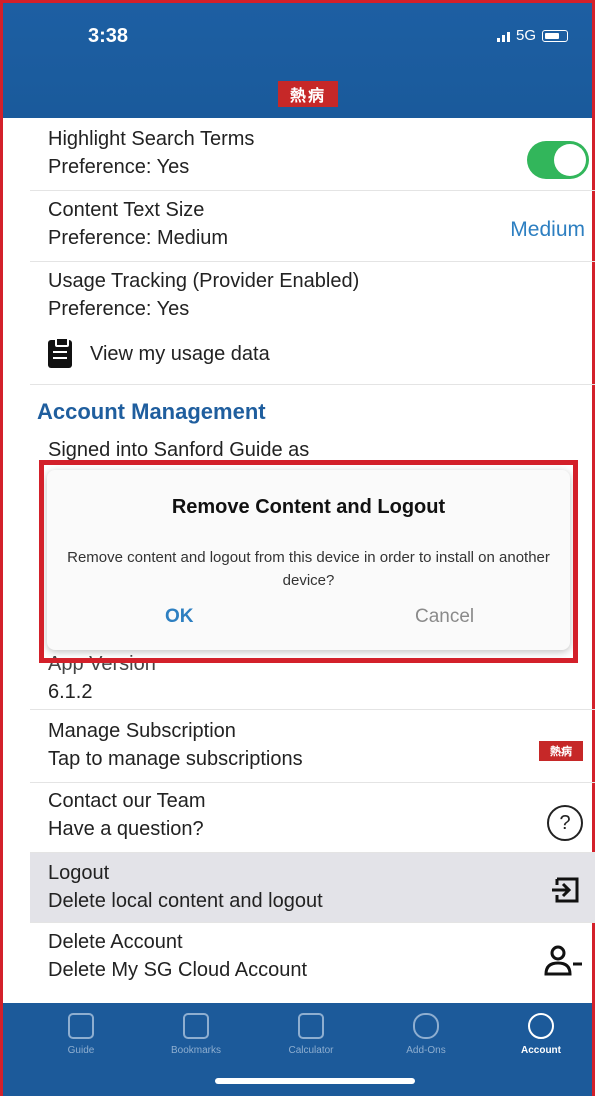  What do you see at coordinates (115, 942) in the screenshot?
I see `delete-title: Delete Account` at bounding box center [115, 942].